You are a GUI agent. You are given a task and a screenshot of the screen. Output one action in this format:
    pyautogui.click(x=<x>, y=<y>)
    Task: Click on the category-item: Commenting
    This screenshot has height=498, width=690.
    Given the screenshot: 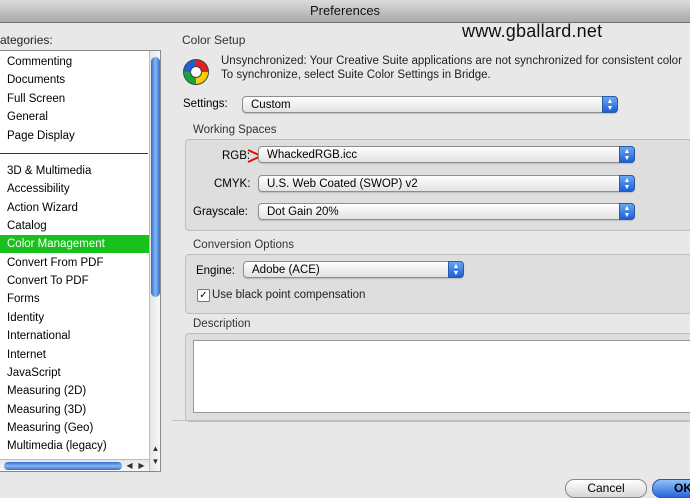 What is the action you would take?
    pyautogui.click(x=75, y=62)
    